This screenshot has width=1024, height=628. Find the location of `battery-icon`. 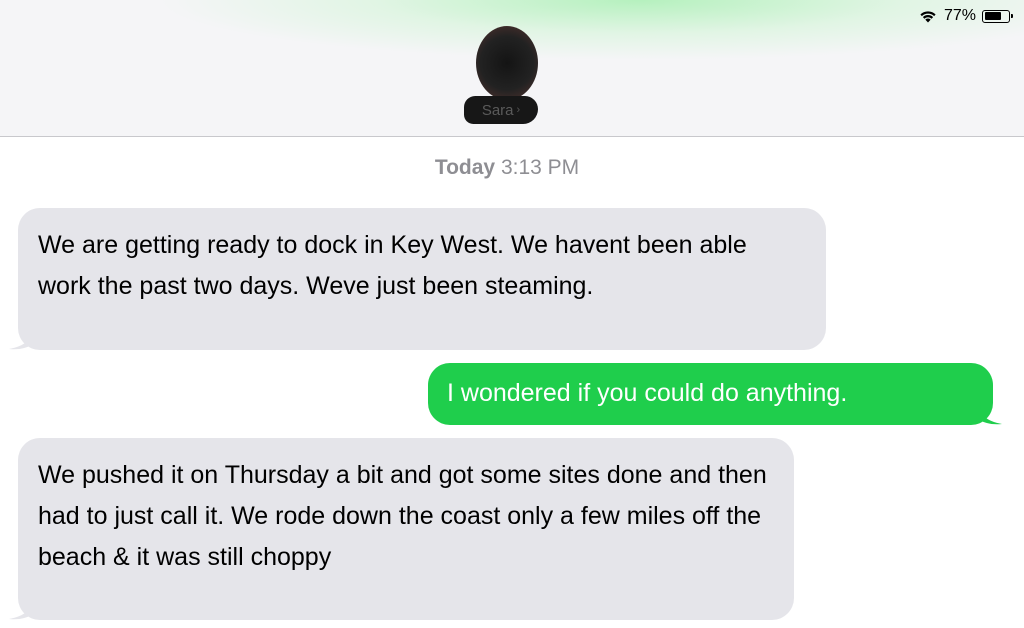

battery-icon is located at coordinates (997, 16).